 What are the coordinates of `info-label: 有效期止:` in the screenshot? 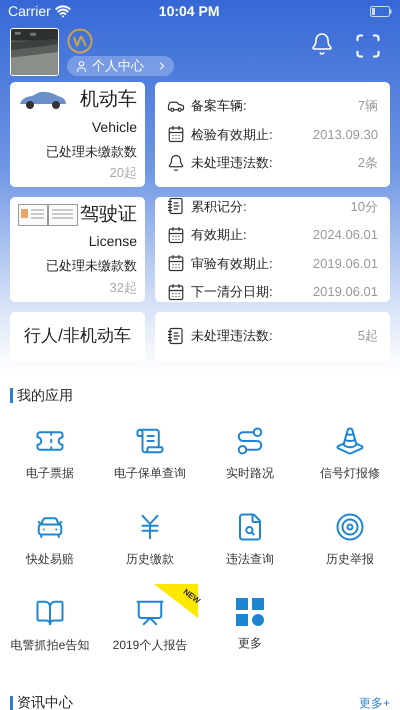 It's located at (219, 235).